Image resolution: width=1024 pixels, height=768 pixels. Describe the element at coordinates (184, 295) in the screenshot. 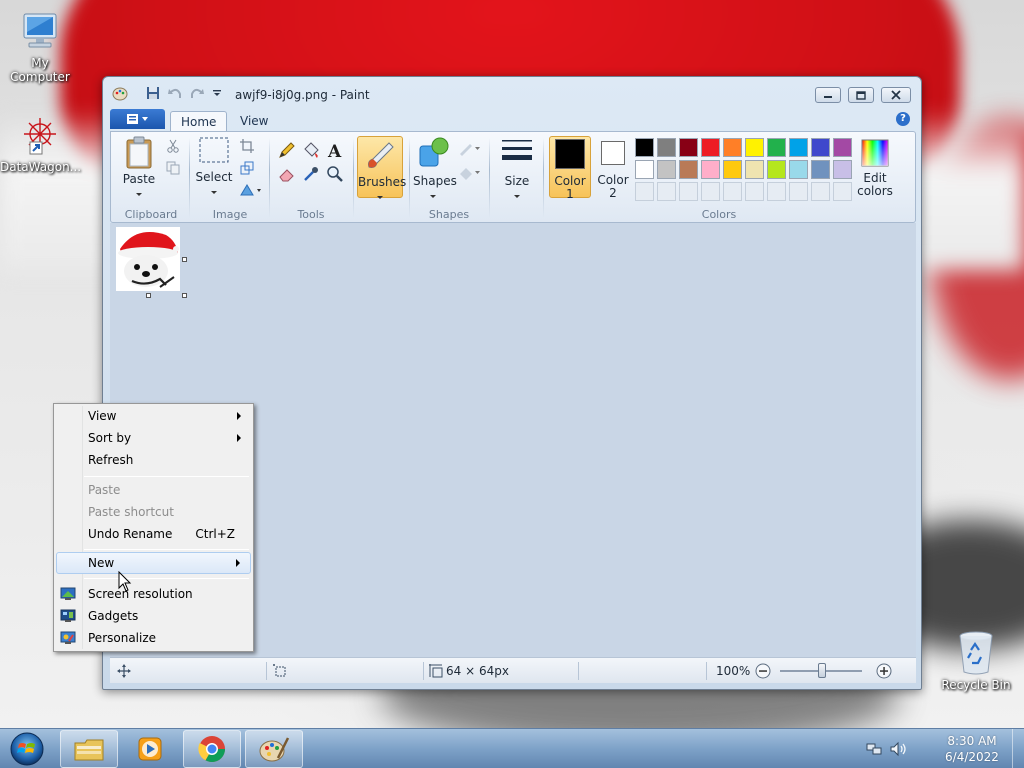

I see `resize-handle-corner` at that location.